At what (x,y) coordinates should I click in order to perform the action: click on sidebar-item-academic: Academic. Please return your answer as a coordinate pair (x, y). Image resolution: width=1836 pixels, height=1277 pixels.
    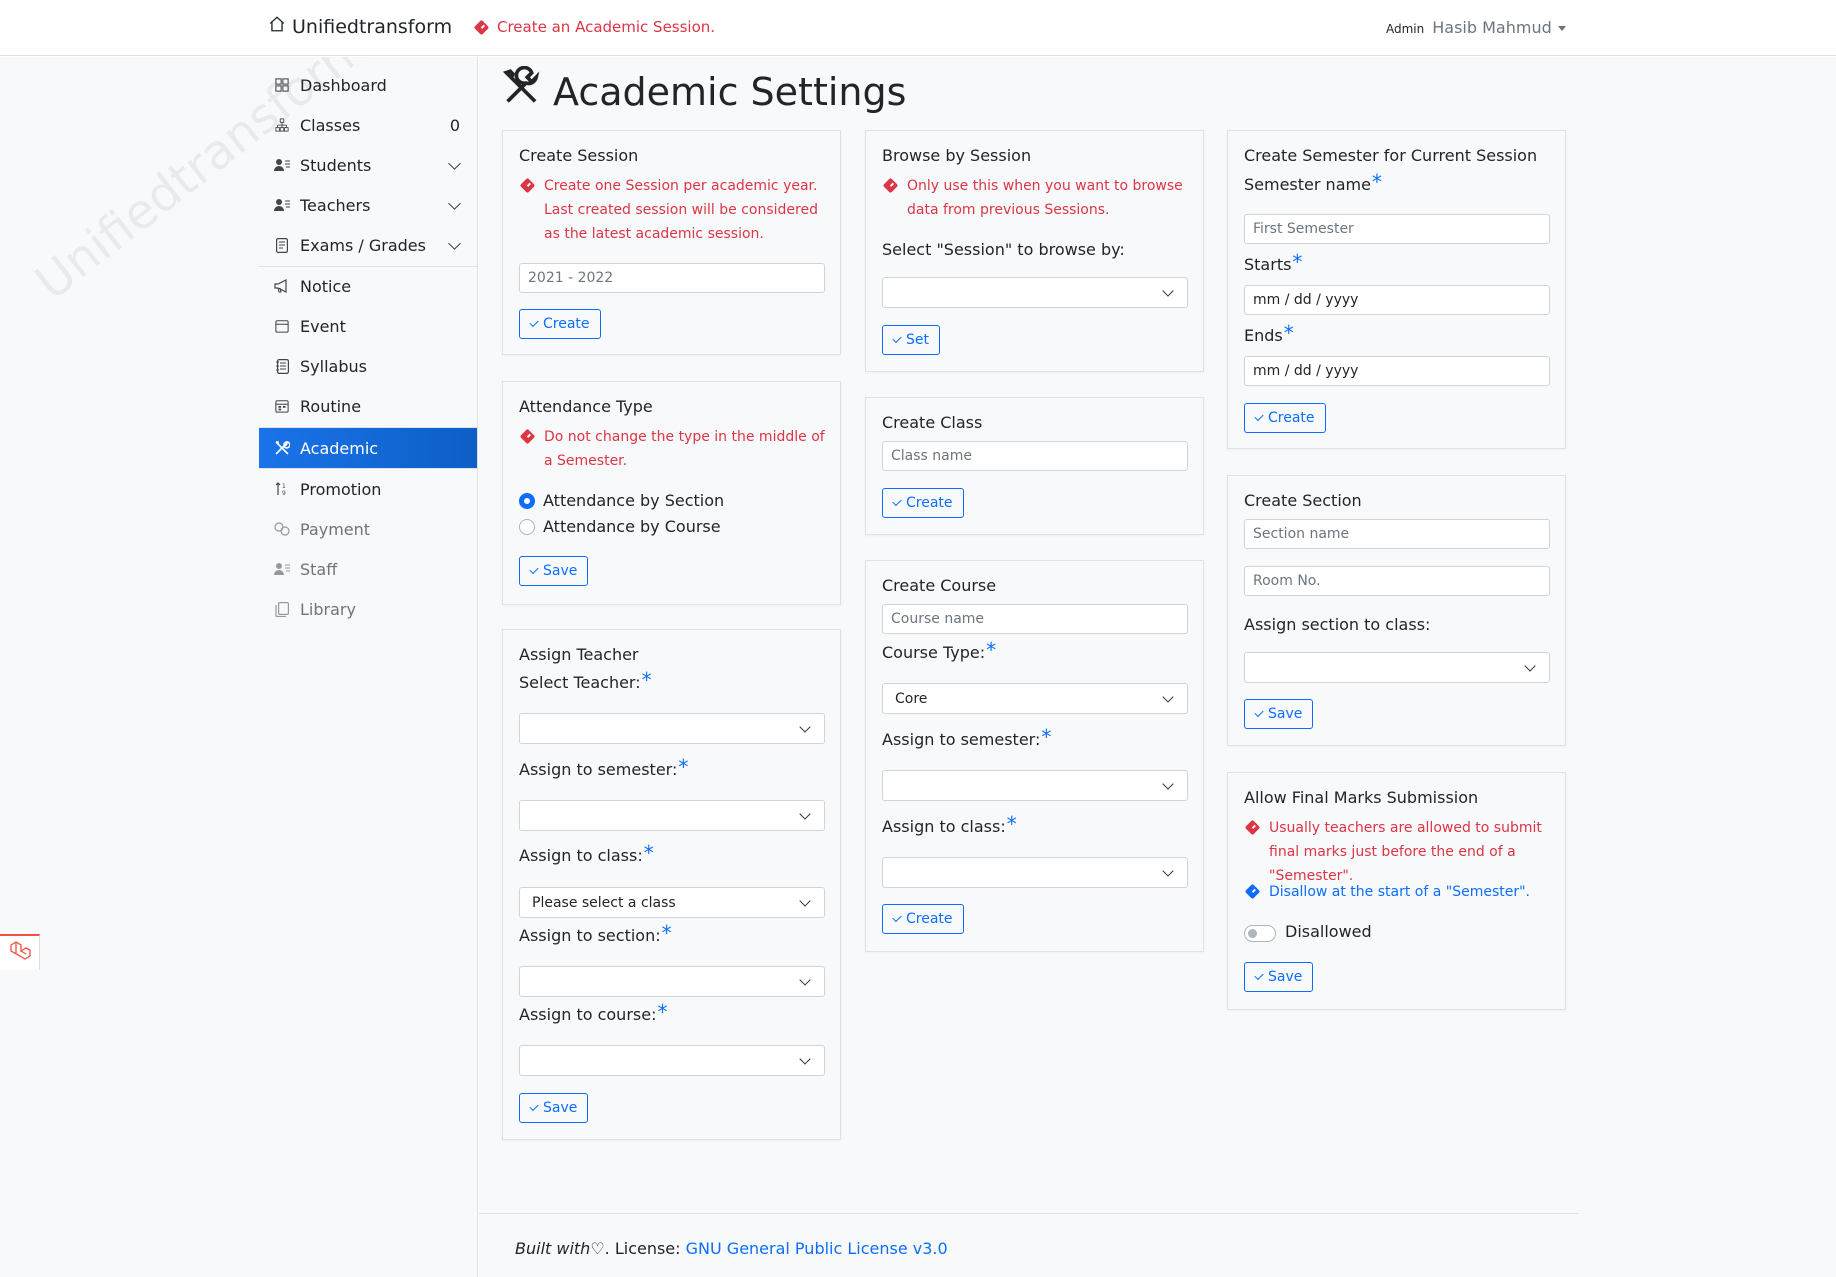
    Looking at the image, I should click on (368, 448).